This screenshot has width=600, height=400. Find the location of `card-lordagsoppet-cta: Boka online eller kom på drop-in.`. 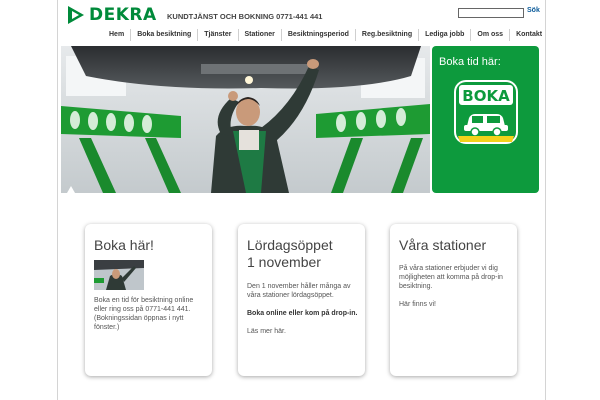

card-lordagsoppet-cta: Boka online eller kom på drop-in. is located at coordinates (302, 313).